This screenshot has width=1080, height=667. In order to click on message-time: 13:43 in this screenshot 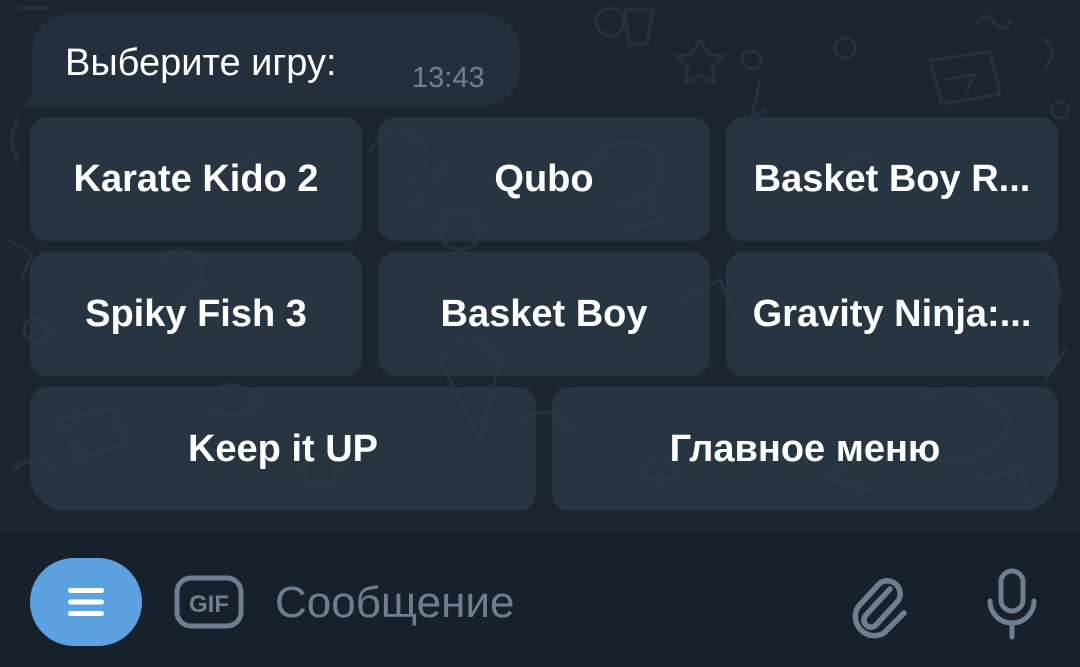, I will do `click(448, 78)`.